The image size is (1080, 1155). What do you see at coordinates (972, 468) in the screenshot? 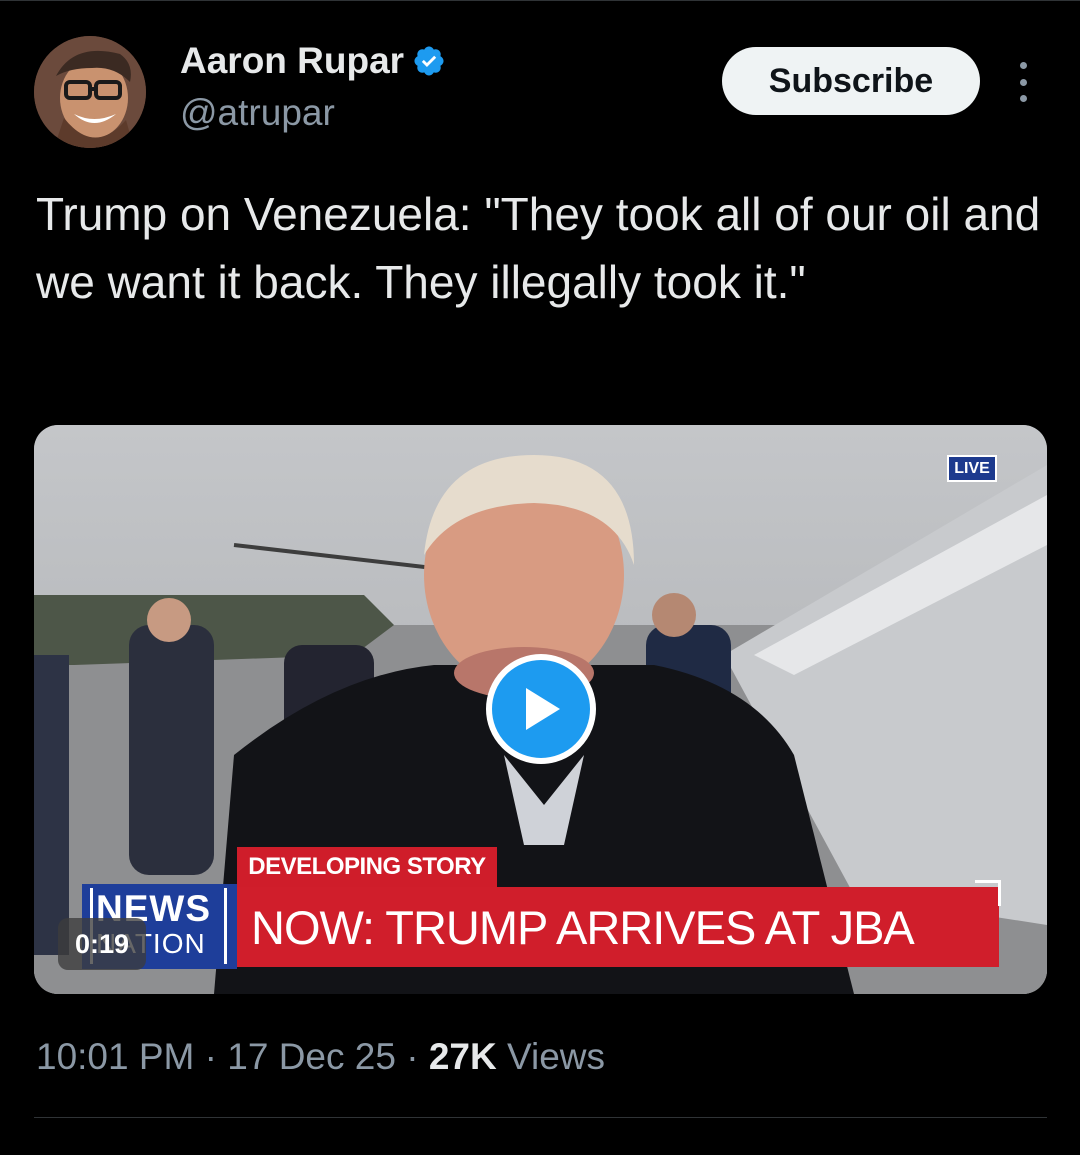
I see `live-badge: LIVE` at bounding box center [972, 468].